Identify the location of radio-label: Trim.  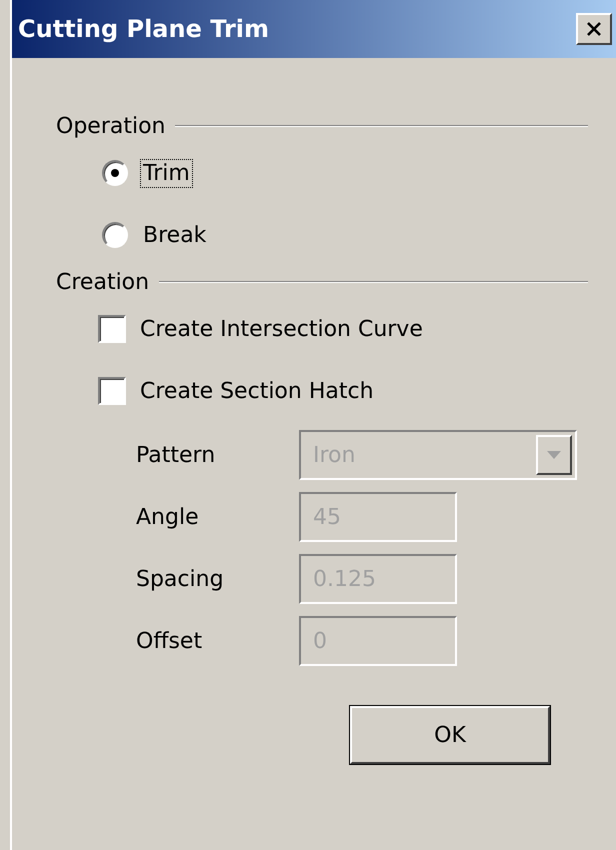
(166, 173).